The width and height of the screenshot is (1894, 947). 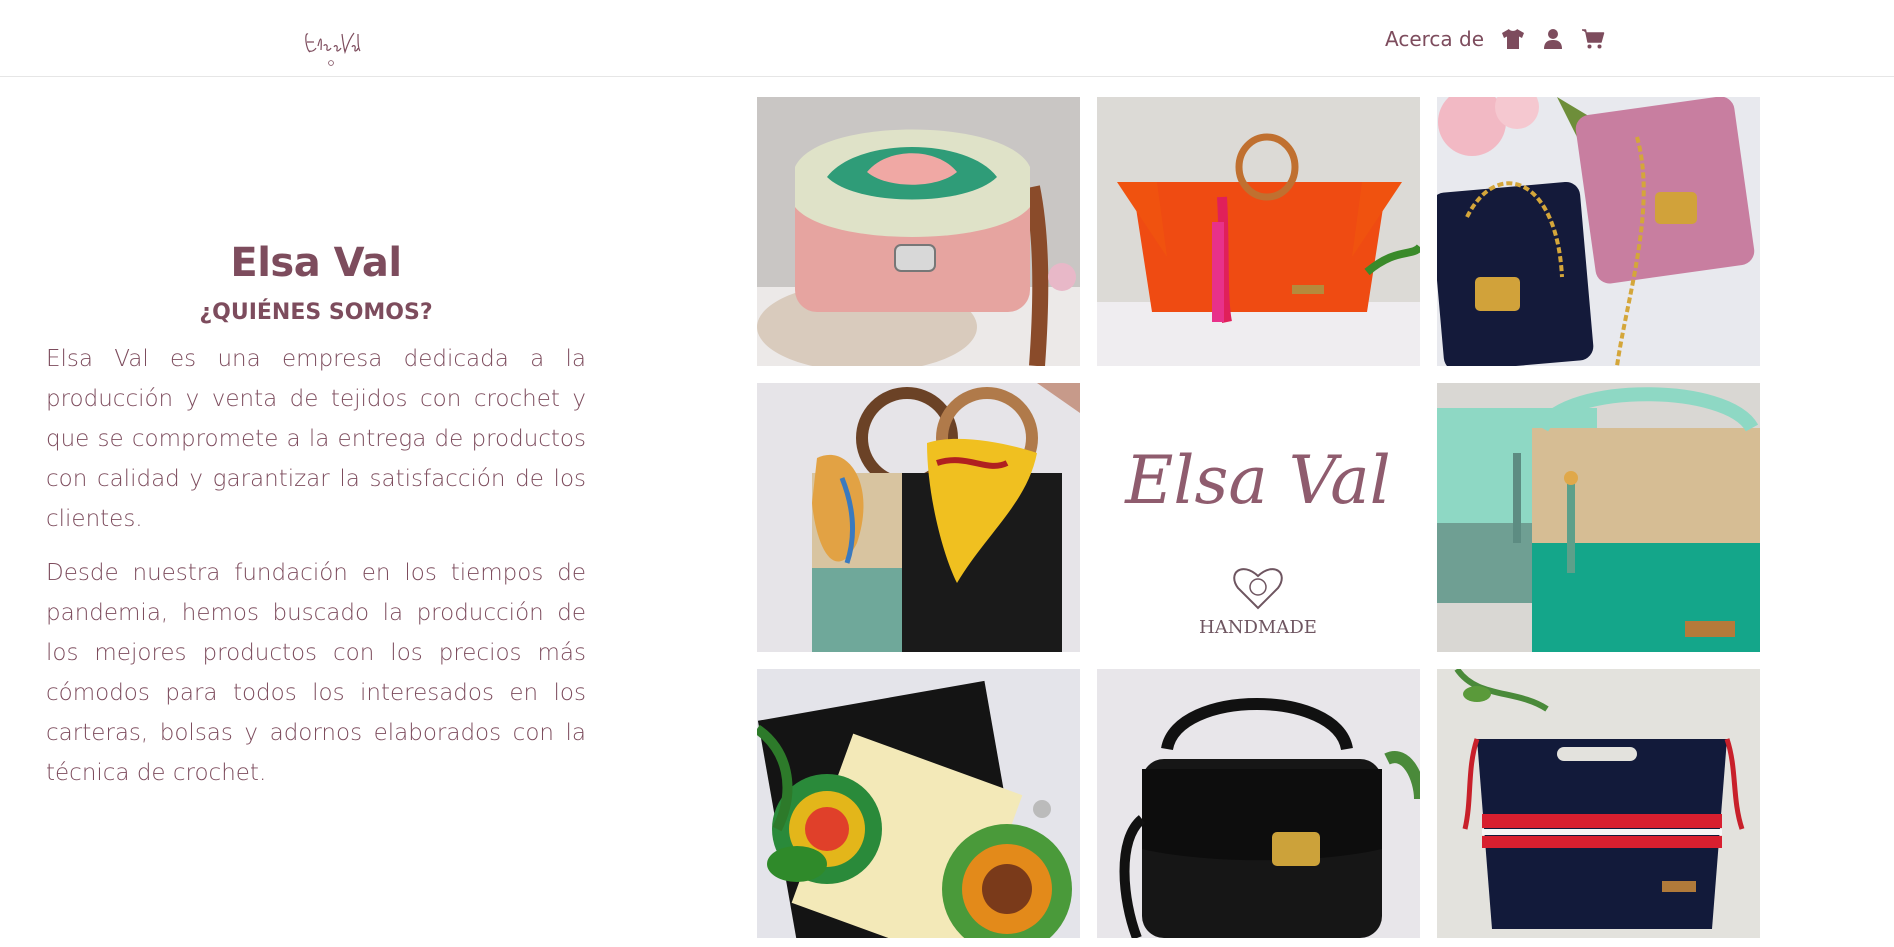 What do you see at coordinates (1598, 231) in the screenshot?
I see `navy-and-pink-bags-photo` at bounding box center [1598, 231].